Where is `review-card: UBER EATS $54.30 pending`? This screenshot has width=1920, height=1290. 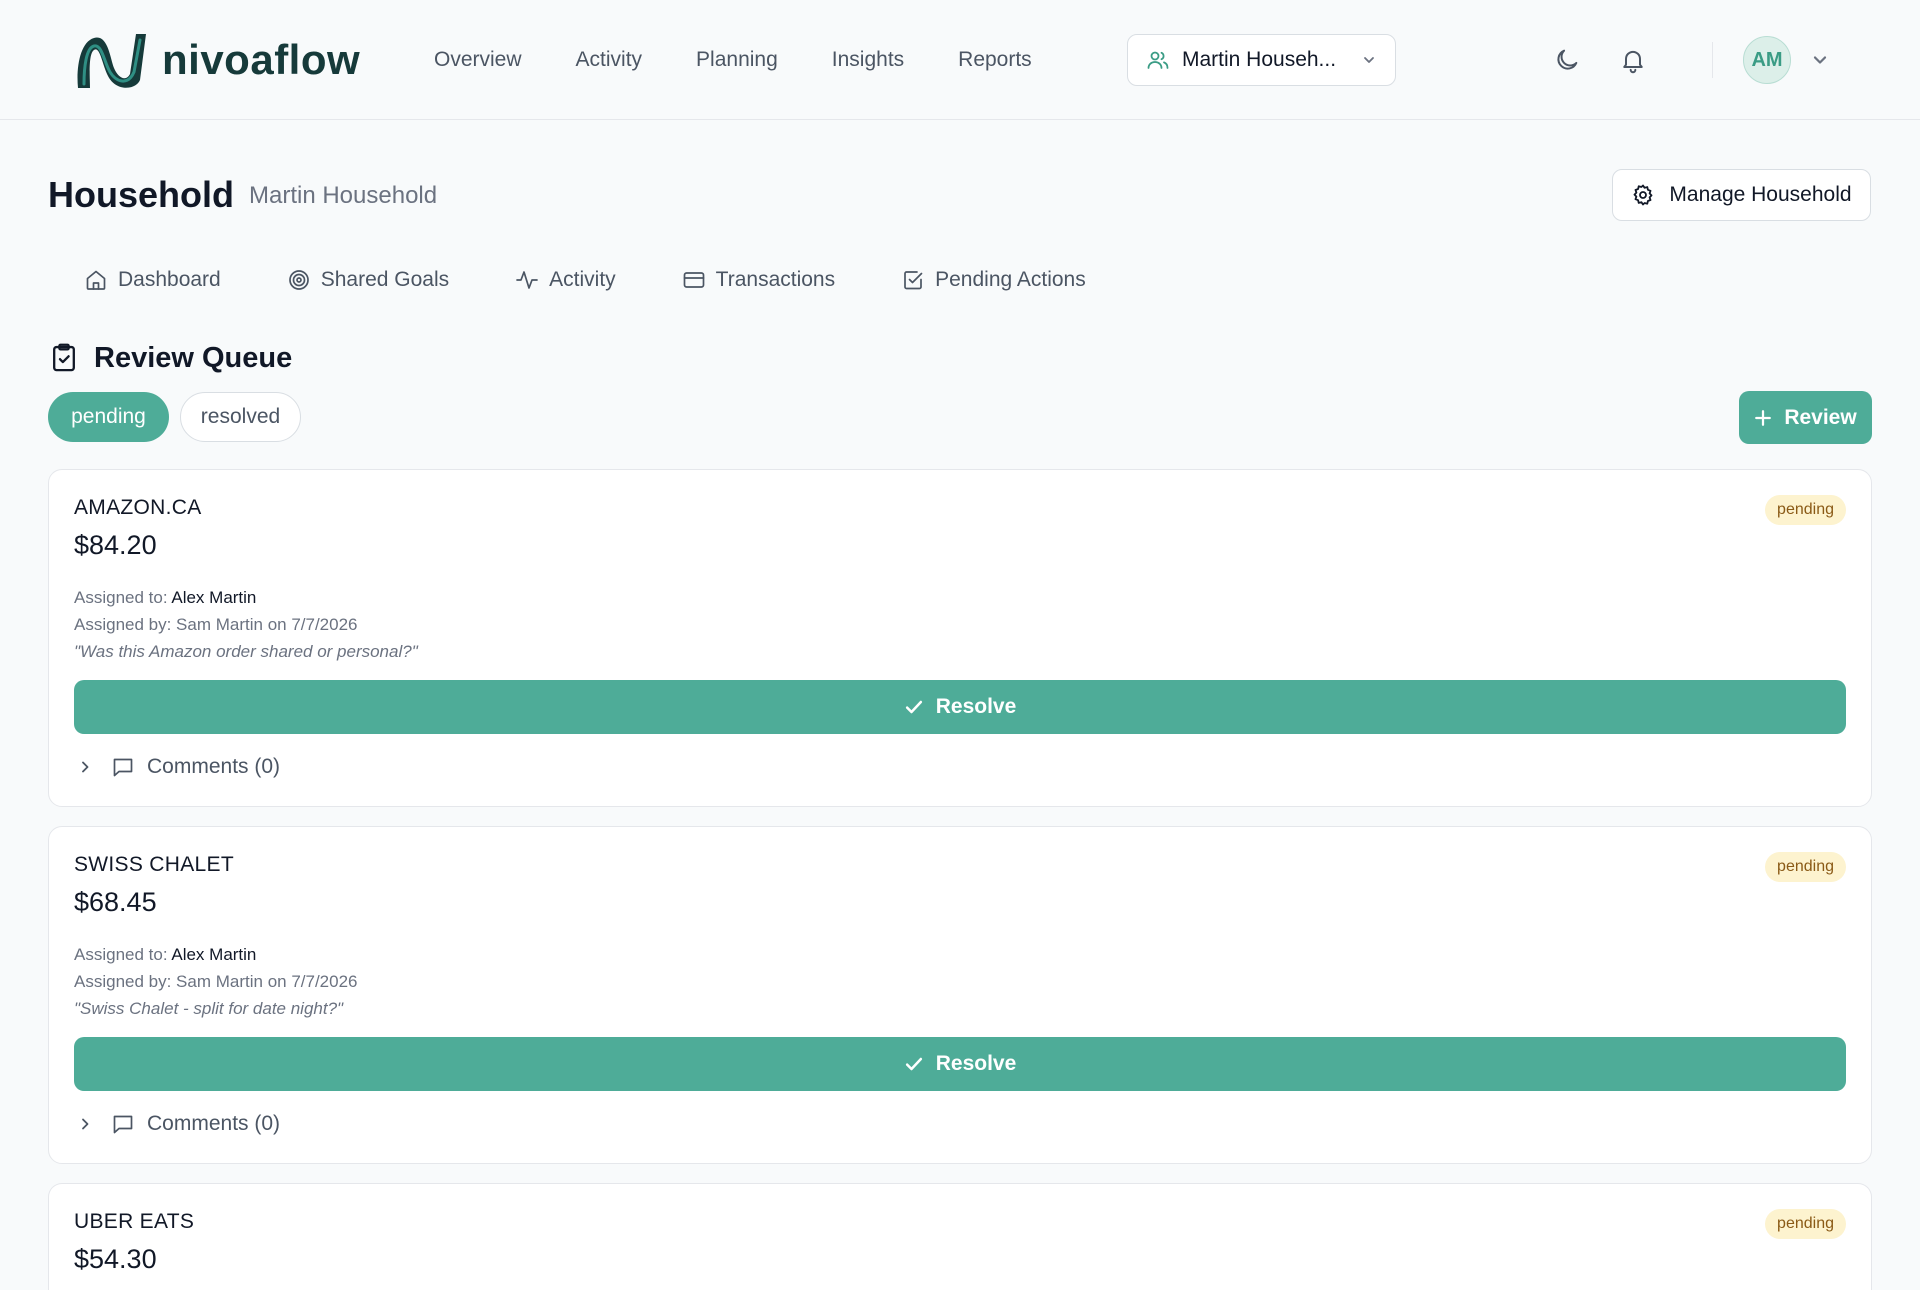
review-card: UBER EATS $54.30 pending is located at coordinates (960, 1236).